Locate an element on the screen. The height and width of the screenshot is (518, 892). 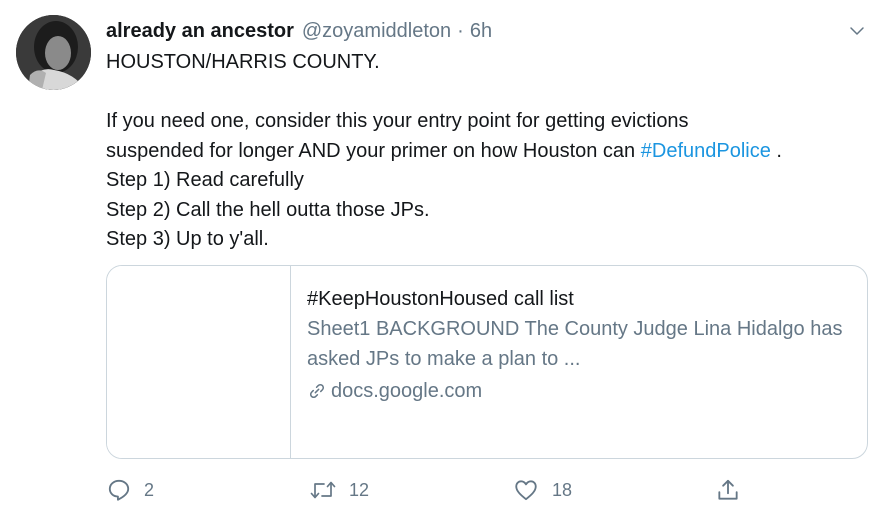
retweet-icon is located at coordinates (323, 490).